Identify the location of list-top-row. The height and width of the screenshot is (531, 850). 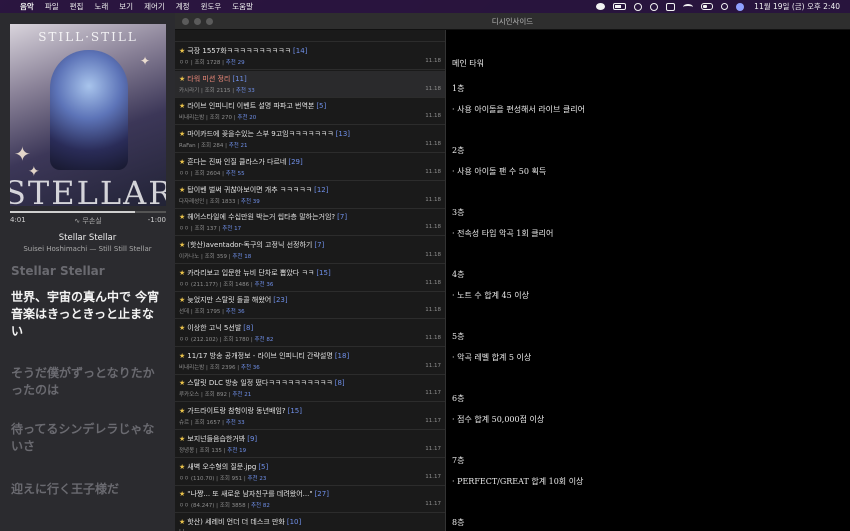
(310, 36).